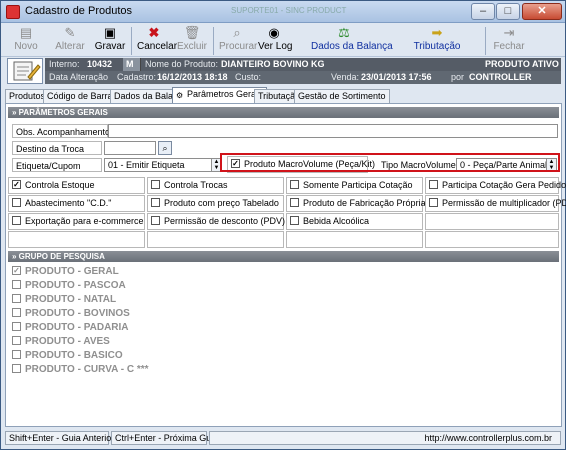  What do you see at coordinates (100, 64) in the screenshot?
I see `interno-value: 10432` at bounding box center [100, 64].